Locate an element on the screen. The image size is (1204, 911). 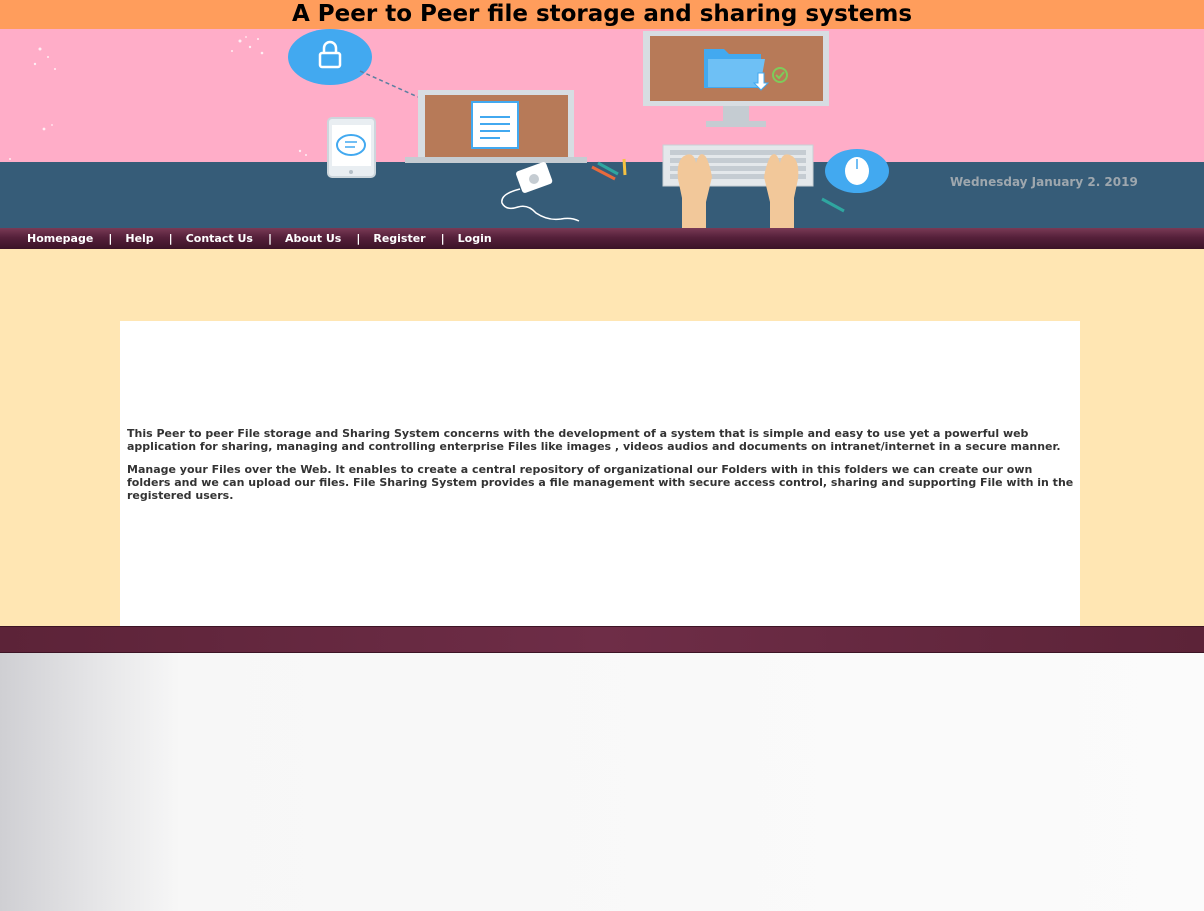
nav-help: Help is located at coordinates (139, 238).